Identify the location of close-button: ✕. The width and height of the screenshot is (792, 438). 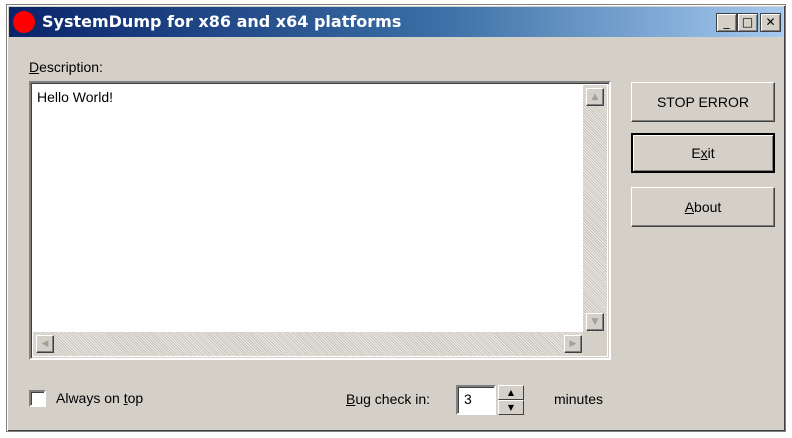
(770, 22).